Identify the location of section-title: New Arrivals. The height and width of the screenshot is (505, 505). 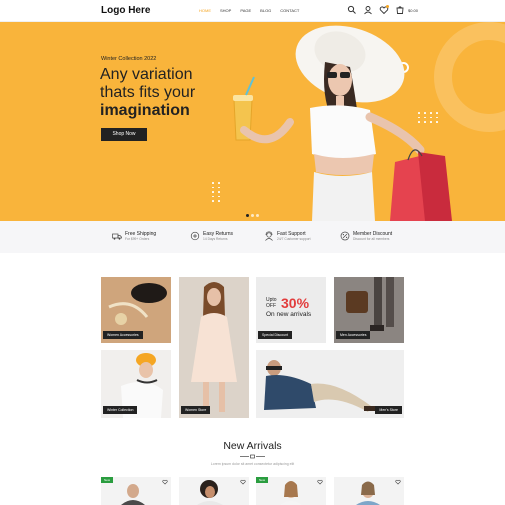
(252, 446).